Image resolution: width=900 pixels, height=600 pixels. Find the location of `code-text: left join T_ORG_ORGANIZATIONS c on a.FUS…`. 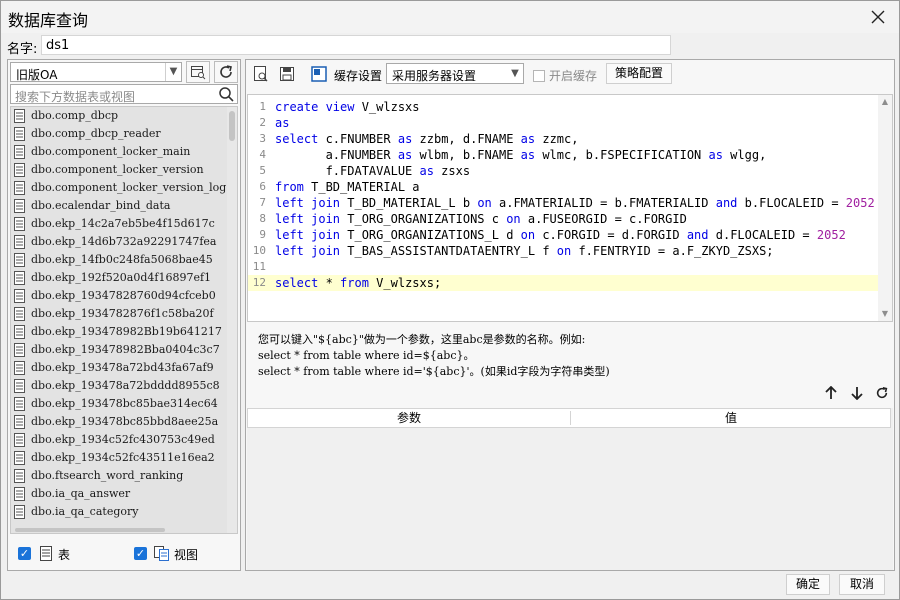

code-text: left join T_ORG_ORGANIZATIONS c on a.FUS… is located at coordinates (481, 219).